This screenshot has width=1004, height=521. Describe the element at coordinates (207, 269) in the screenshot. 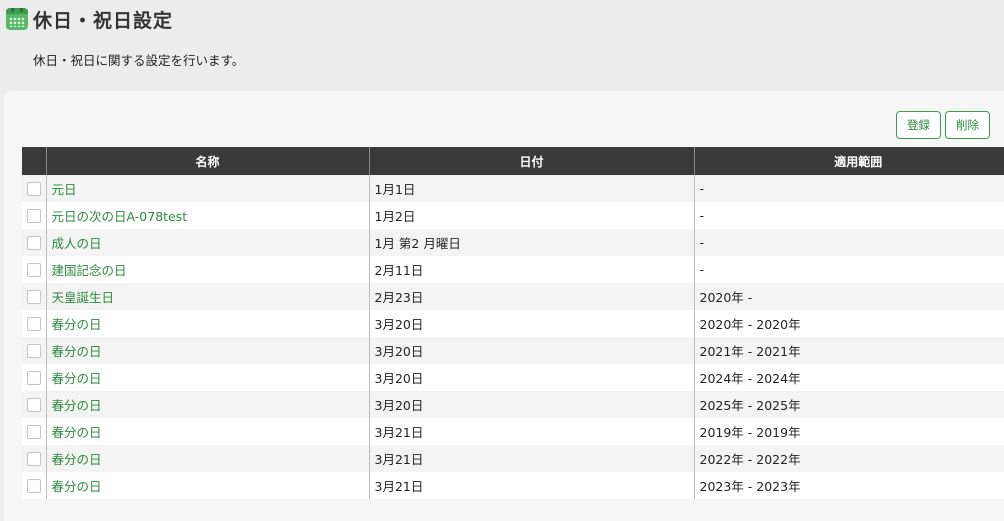

I see `name-cell: 建国記念の日` at that location.